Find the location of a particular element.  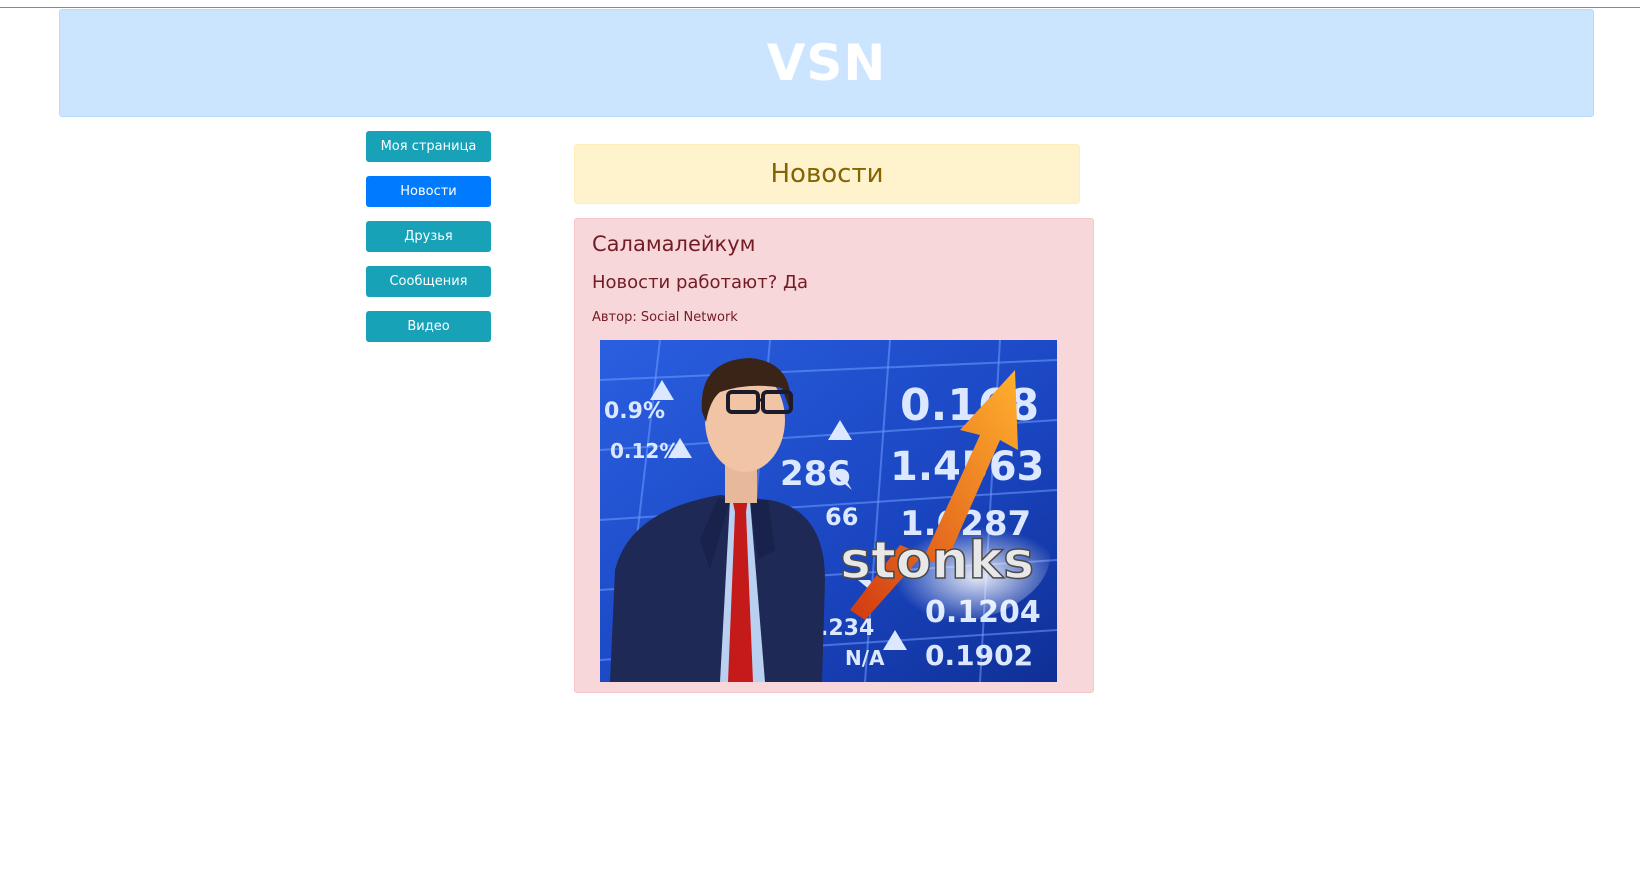

site-header: VSN is located at coordinates (826, 63).